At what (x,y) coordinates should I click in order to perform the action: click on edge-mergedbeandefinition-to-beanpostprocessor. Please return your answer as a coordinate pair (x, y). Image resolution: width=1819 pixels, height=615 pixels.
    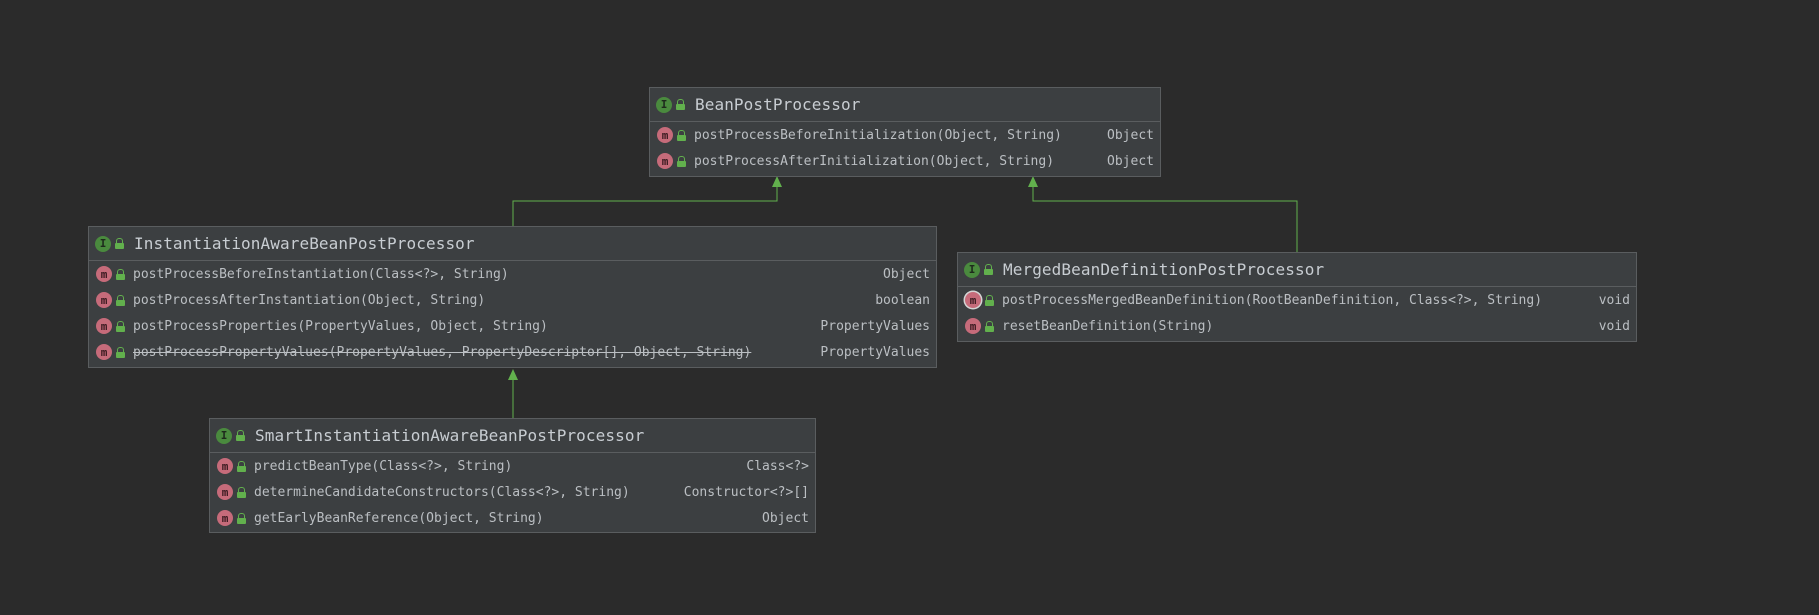
    Looking at the image, I should click on (1165, 218).